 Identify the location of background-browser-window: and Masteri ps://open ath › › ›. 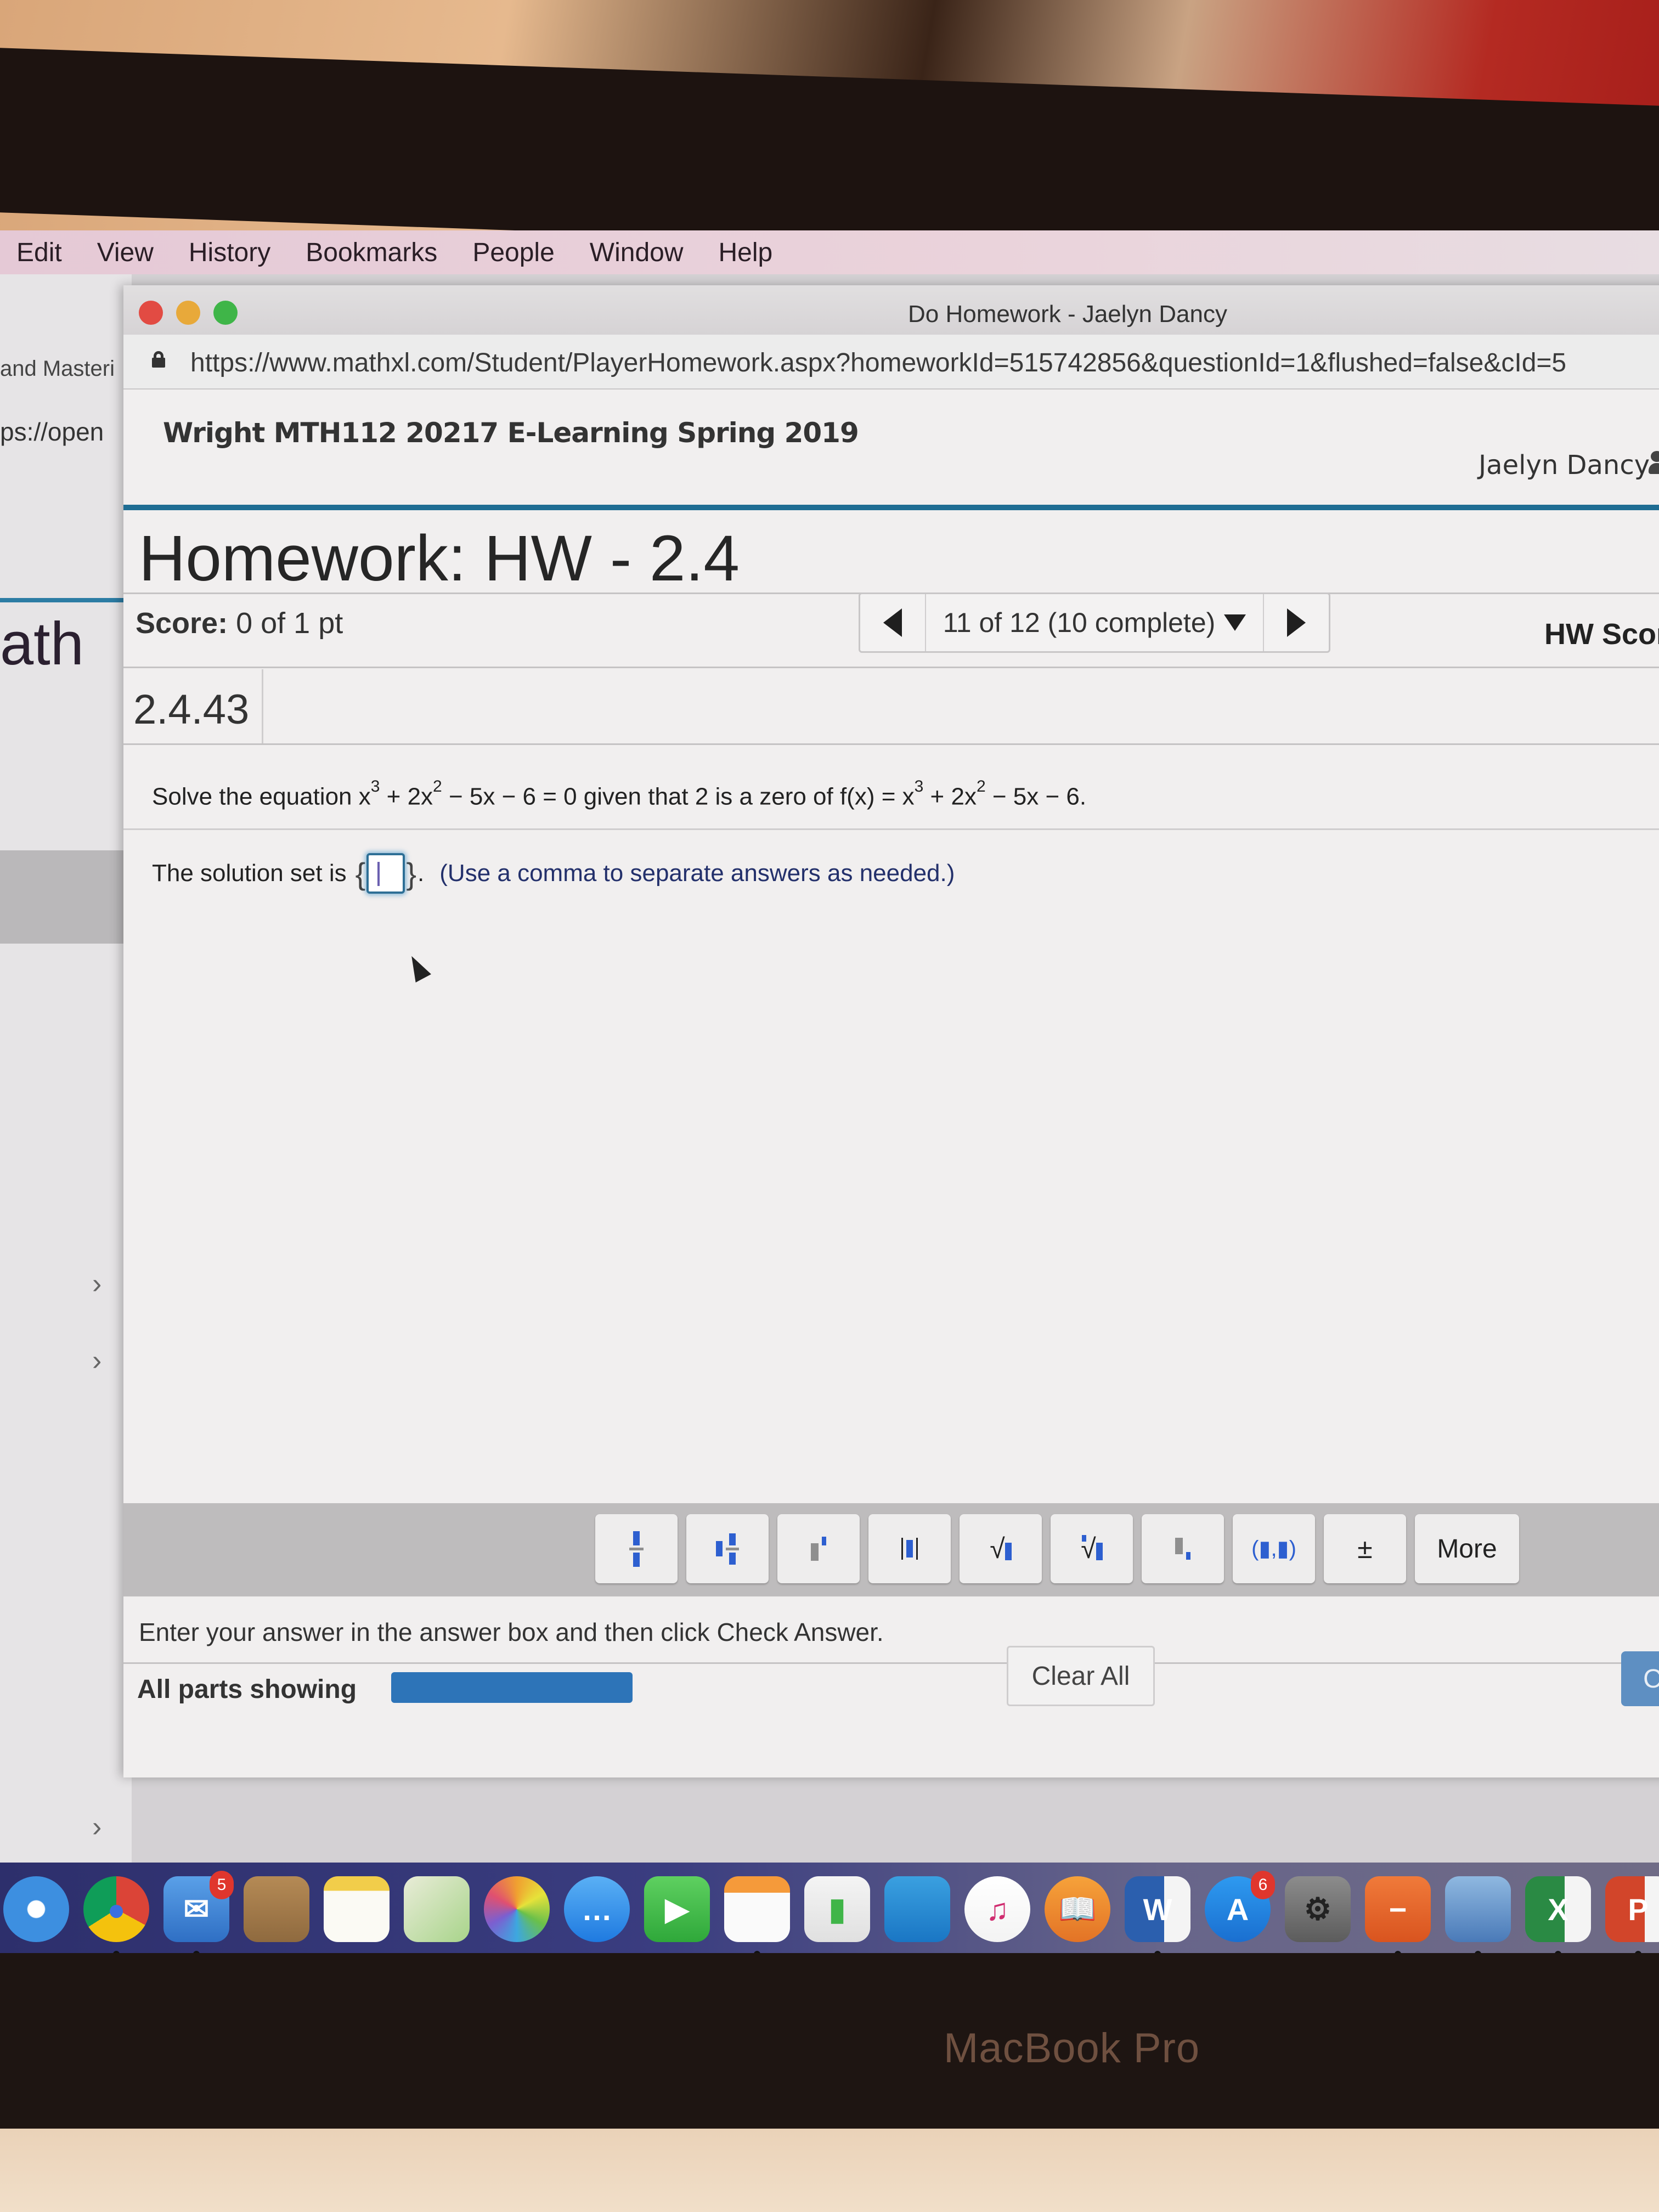
(66, 1097).